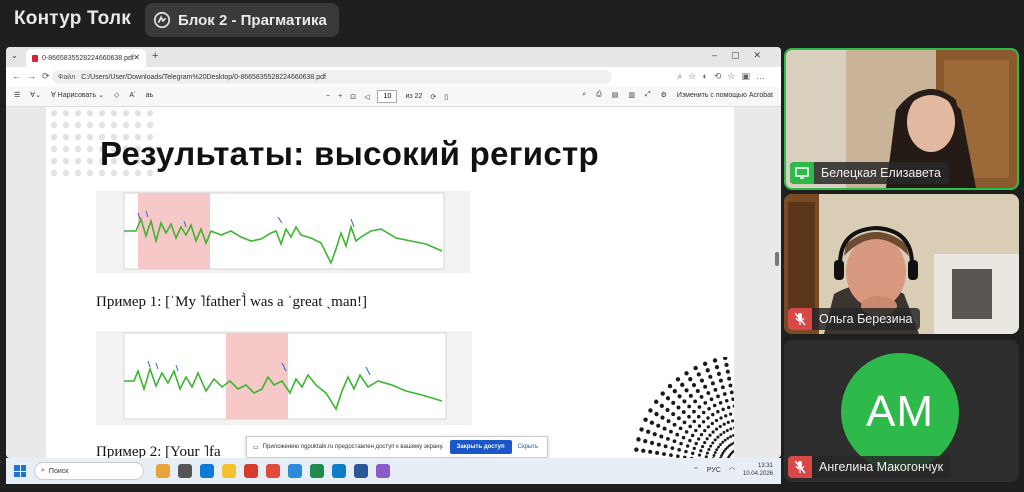  What do you see at coordinates (480, 447) in the screenshot?
I see `stop-sharing-button: Закрыть доступ` at bounding box center [480, 447].